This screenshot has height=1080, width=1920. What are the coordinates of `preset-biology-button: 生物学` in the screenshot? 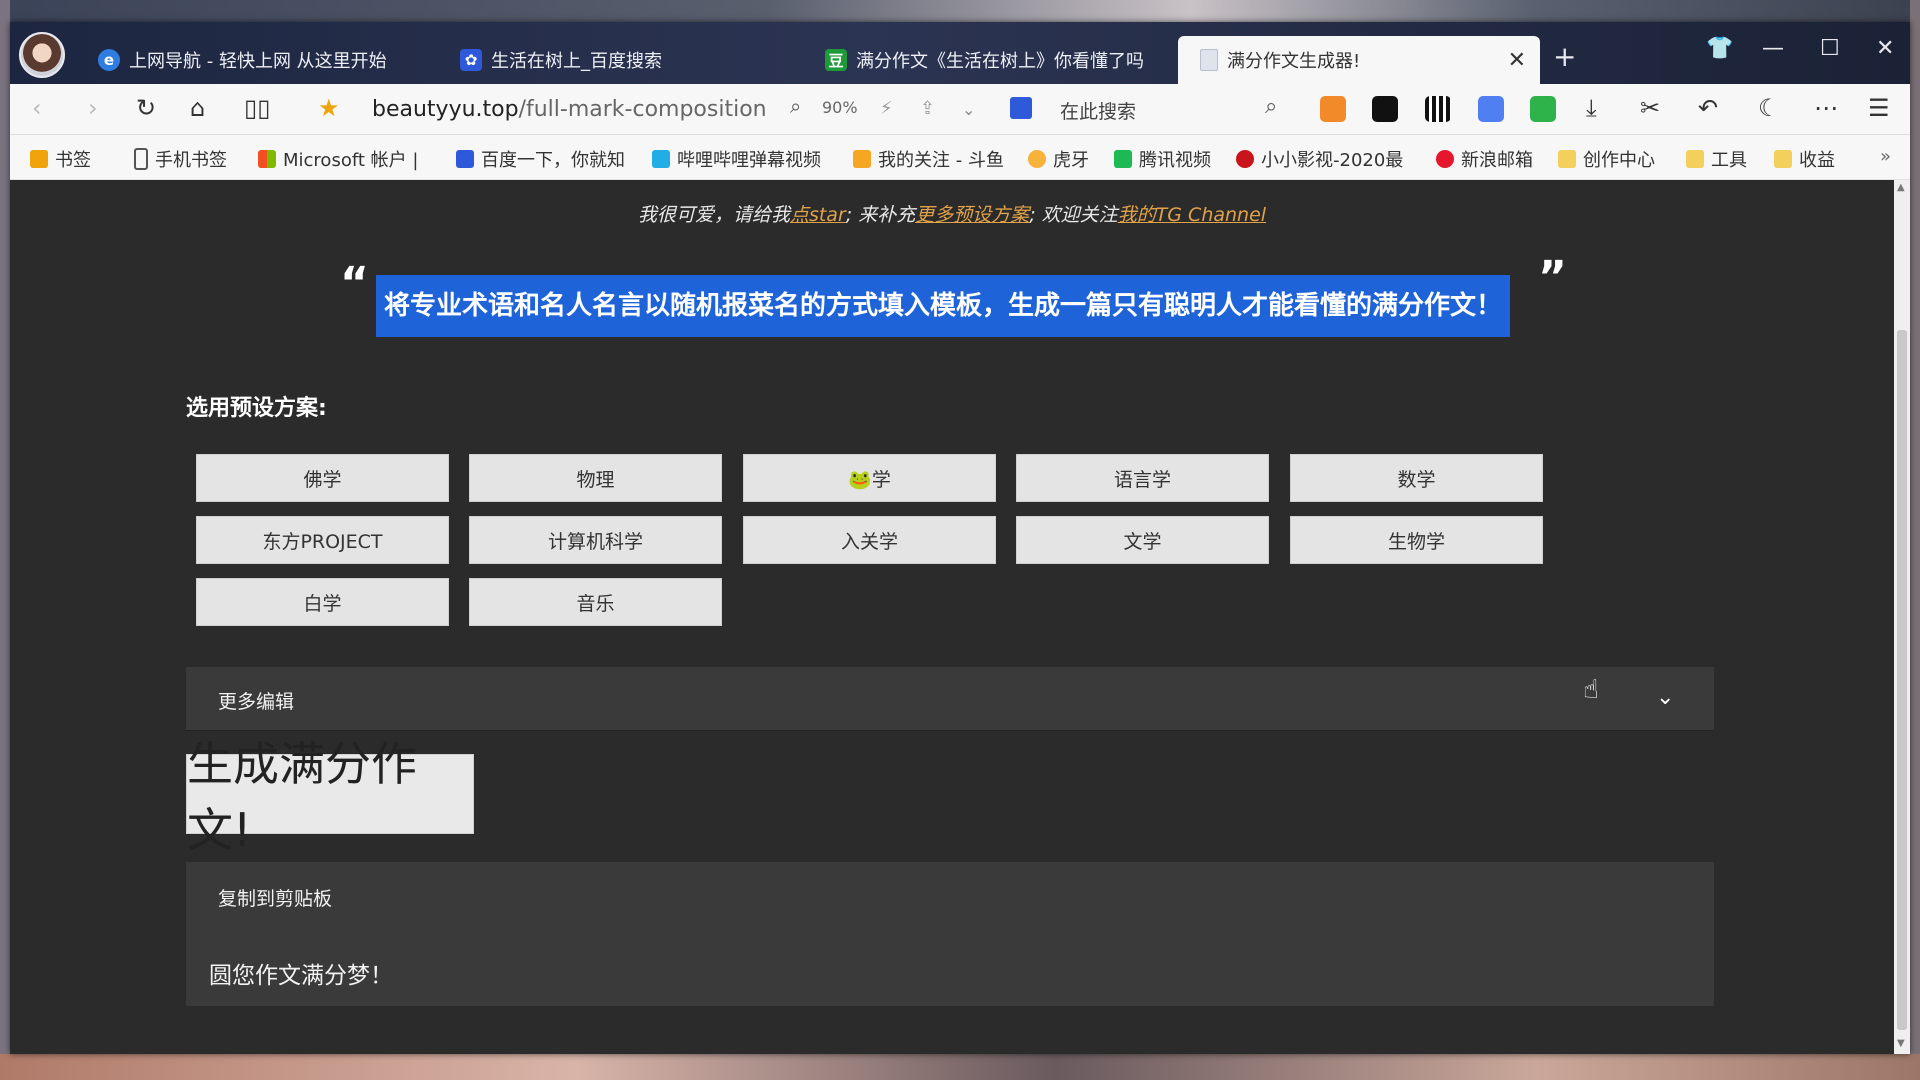 It's located at (1416, 540).